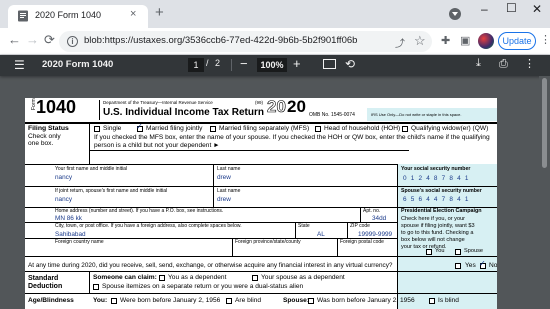 The height and width of the screenshot is (309, 550). Describe the element at coordinates (63, 199) in the screenshot. I see `spouse-first-name-field: nancy` at that location.